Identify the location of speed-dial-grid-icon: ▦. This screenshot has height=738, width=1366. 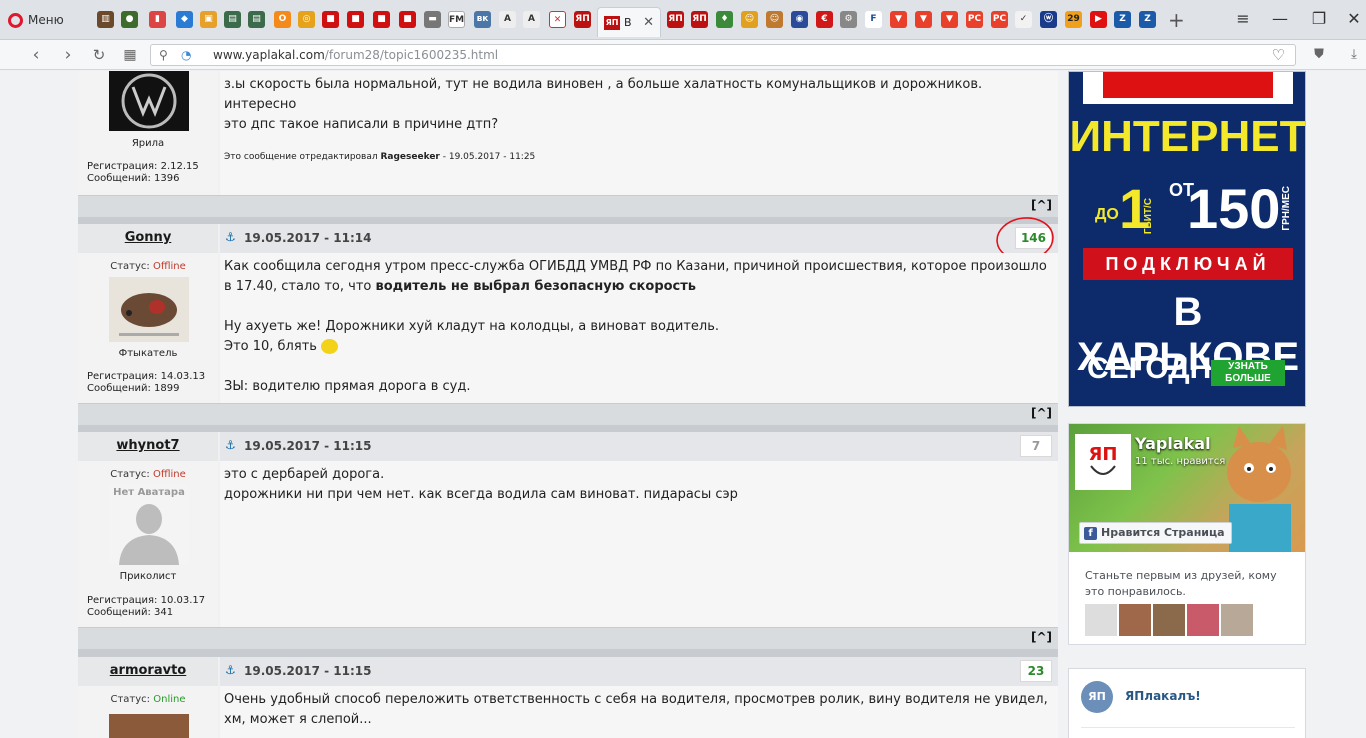
(130, 55).